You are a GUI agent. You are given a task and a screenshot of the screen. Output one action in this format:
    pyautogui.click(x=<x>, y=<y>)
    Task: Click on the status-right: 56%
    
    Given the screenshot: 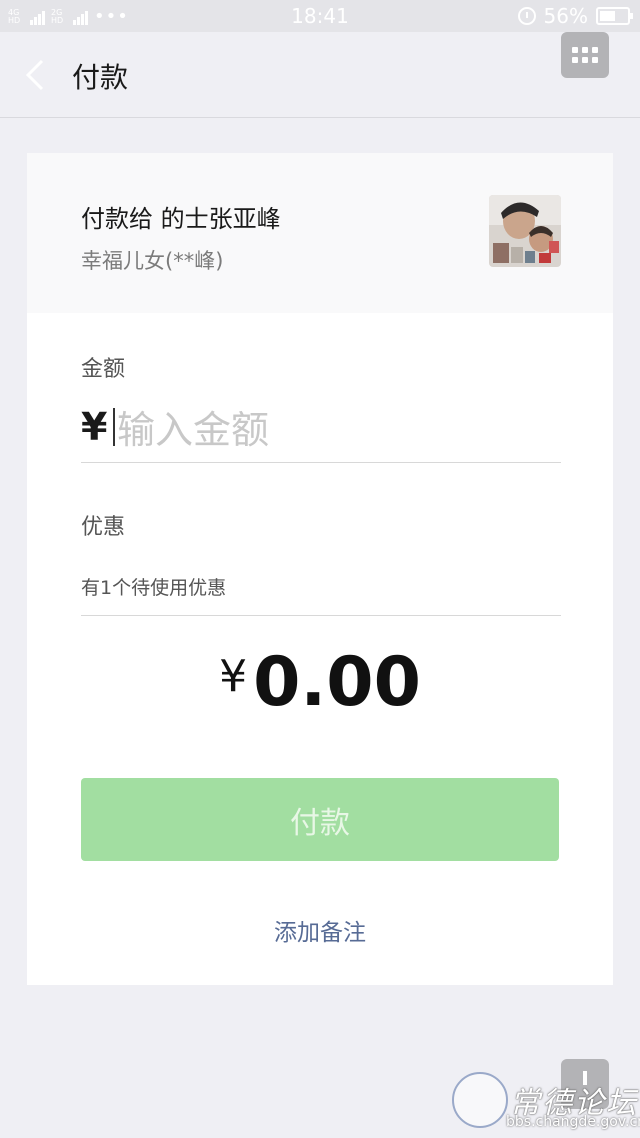 What is the action you would take?
    pyautogui.click(x=575, y=16)
    